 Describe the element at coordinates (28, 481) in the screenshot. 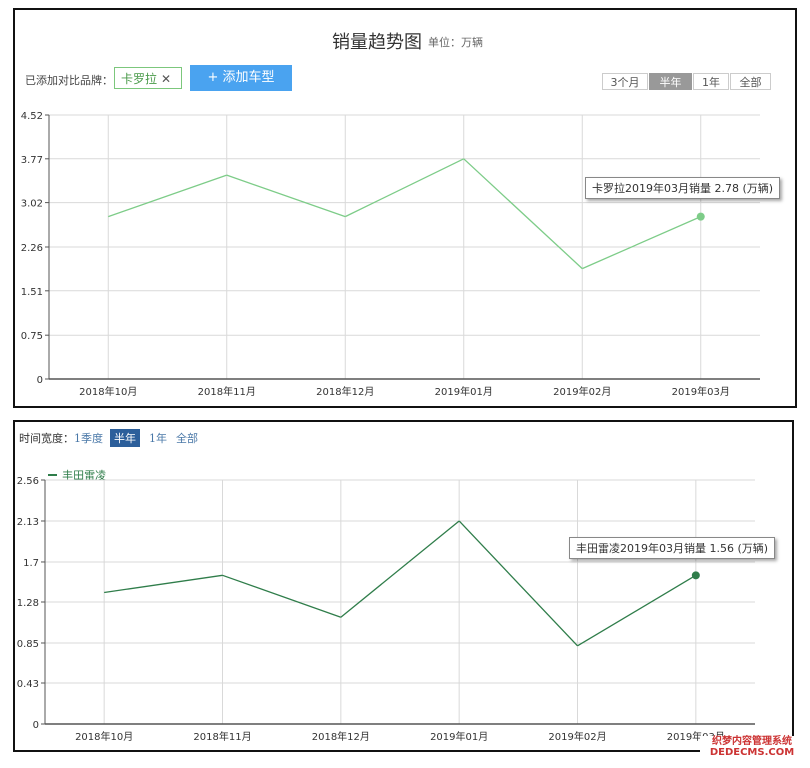

I see `y-tick-label: 2.56` at that location.